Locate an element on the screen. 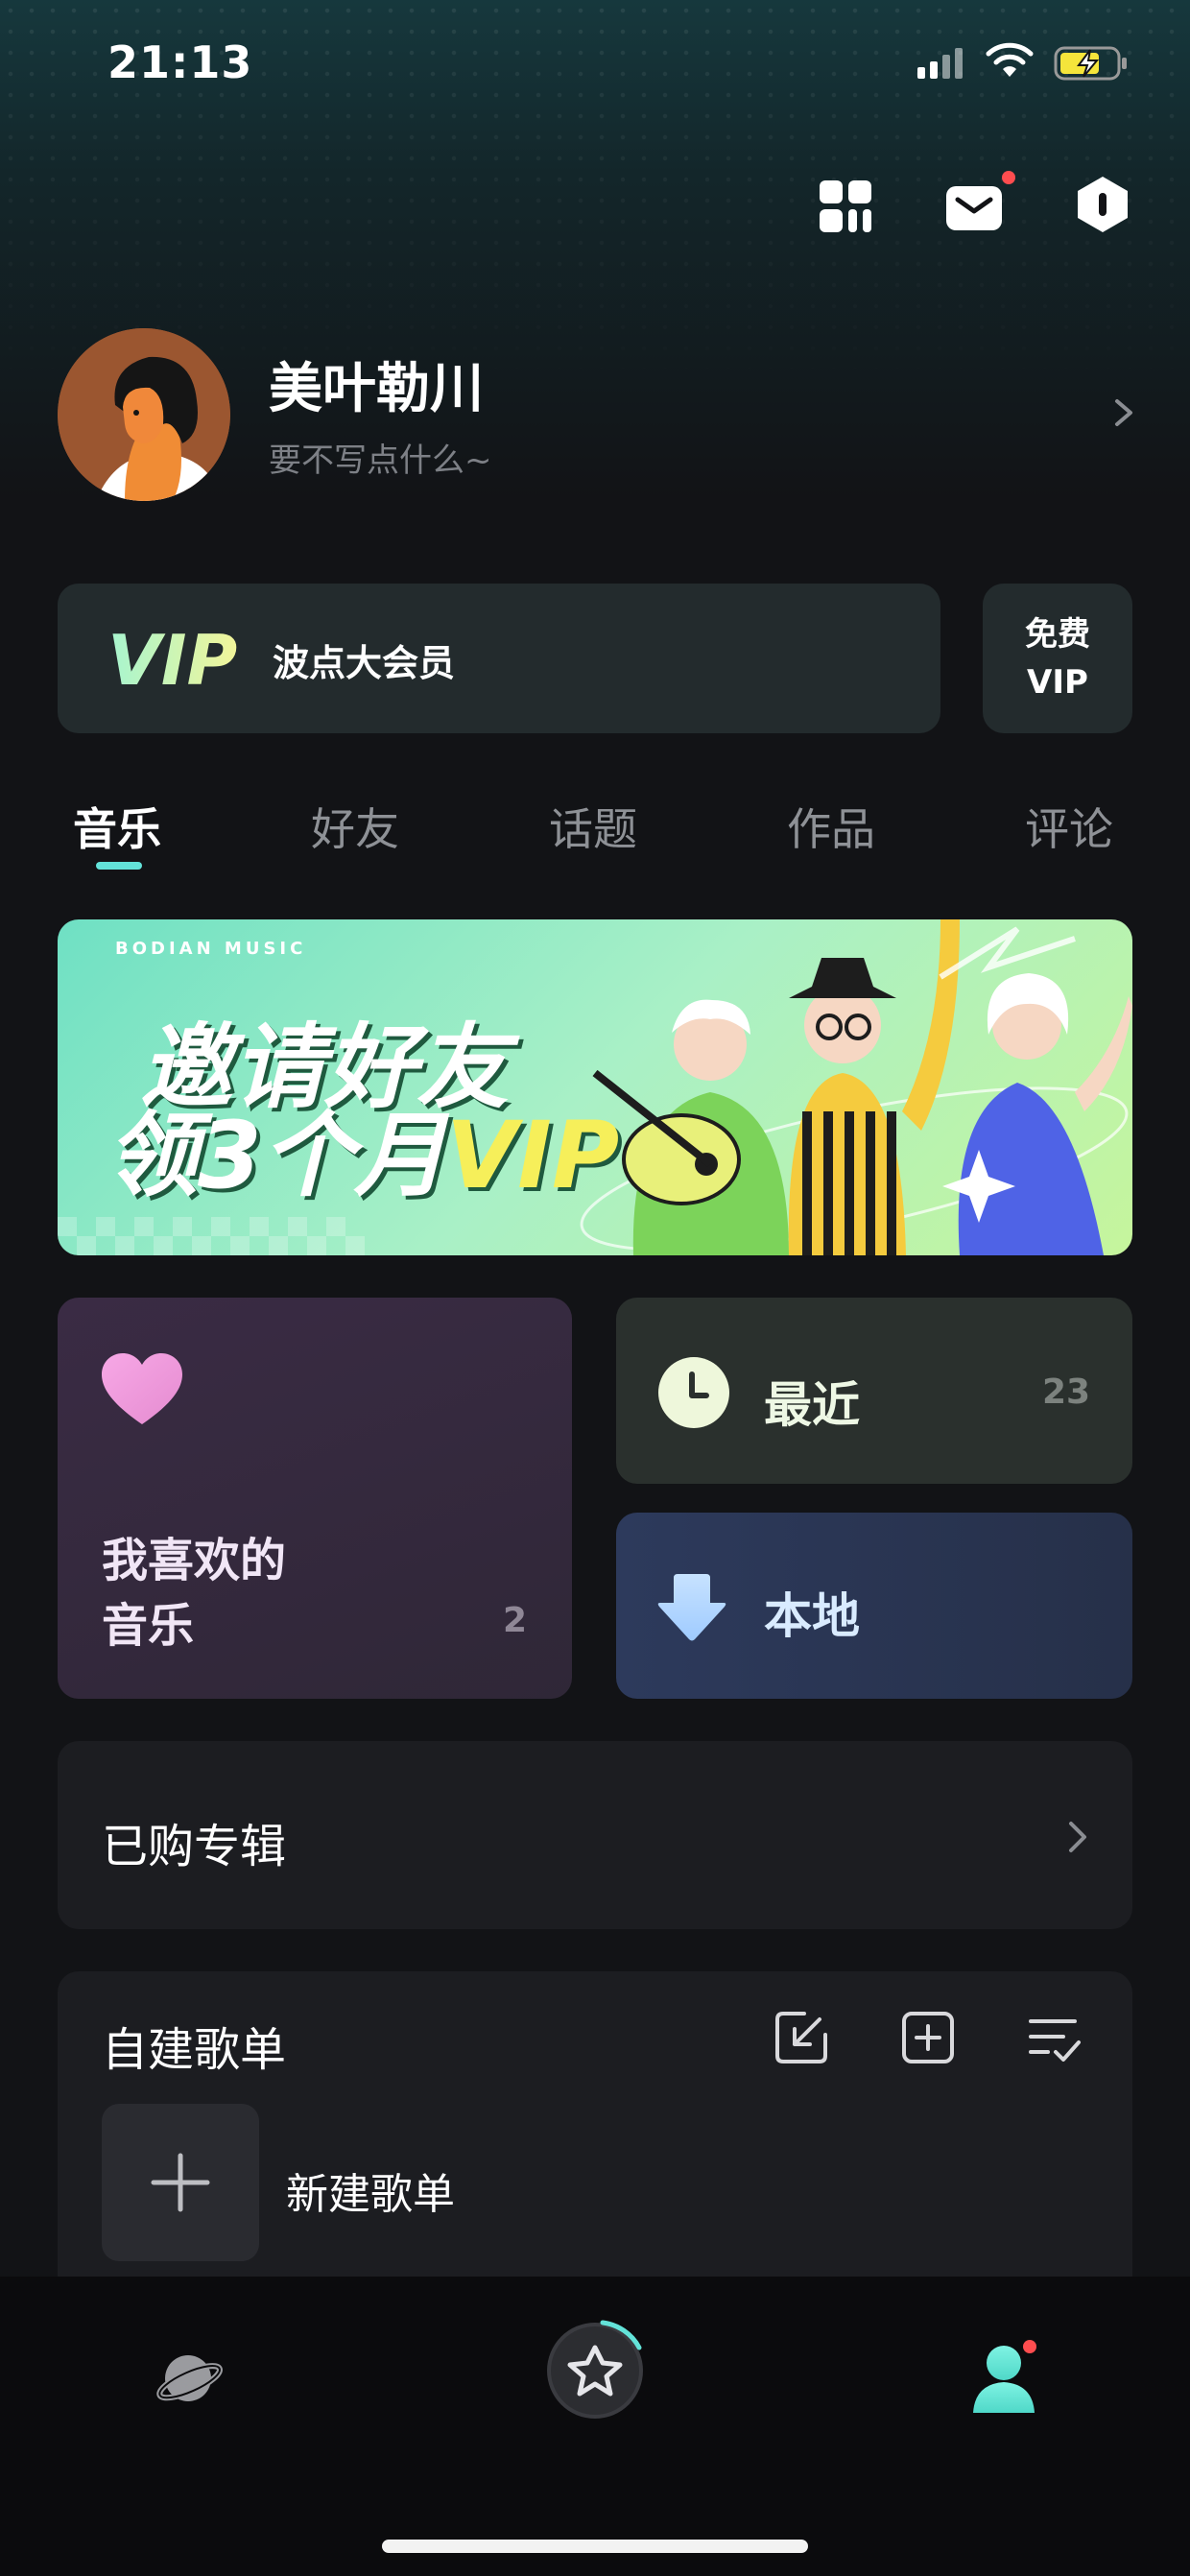  avatar is located at coordinates (144, 414).